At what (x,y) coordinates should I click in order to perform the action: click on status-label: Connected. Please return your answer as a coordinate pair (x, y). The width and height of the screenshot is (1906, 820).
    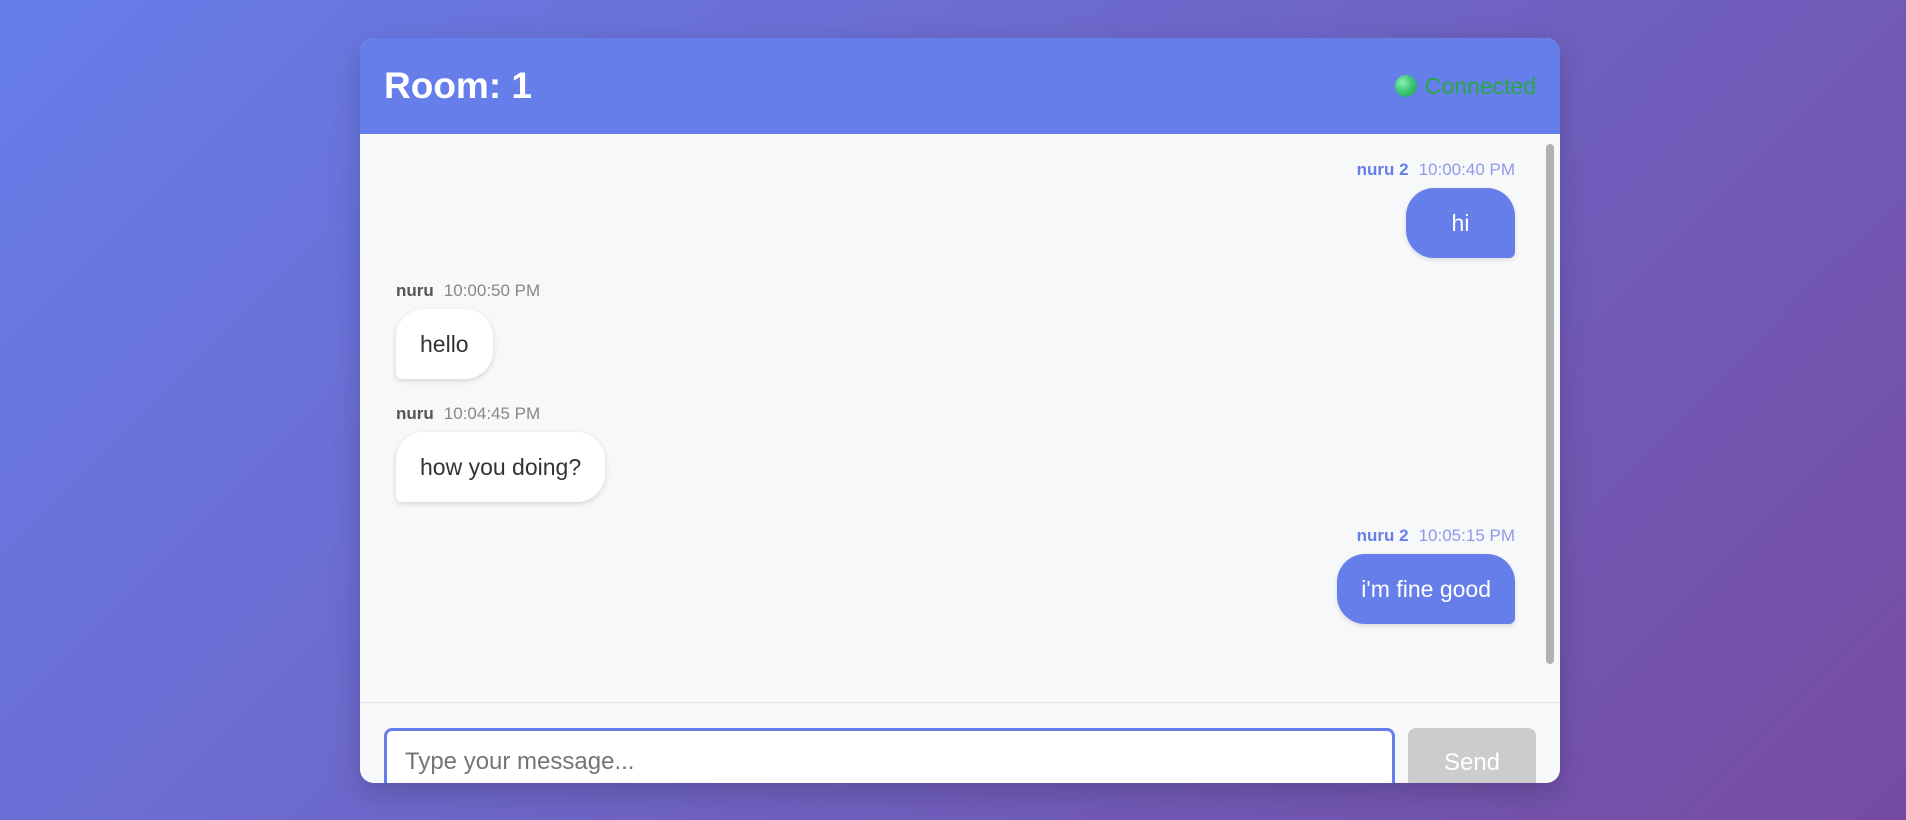
    Looking at the image, I should click on (1480, 85).